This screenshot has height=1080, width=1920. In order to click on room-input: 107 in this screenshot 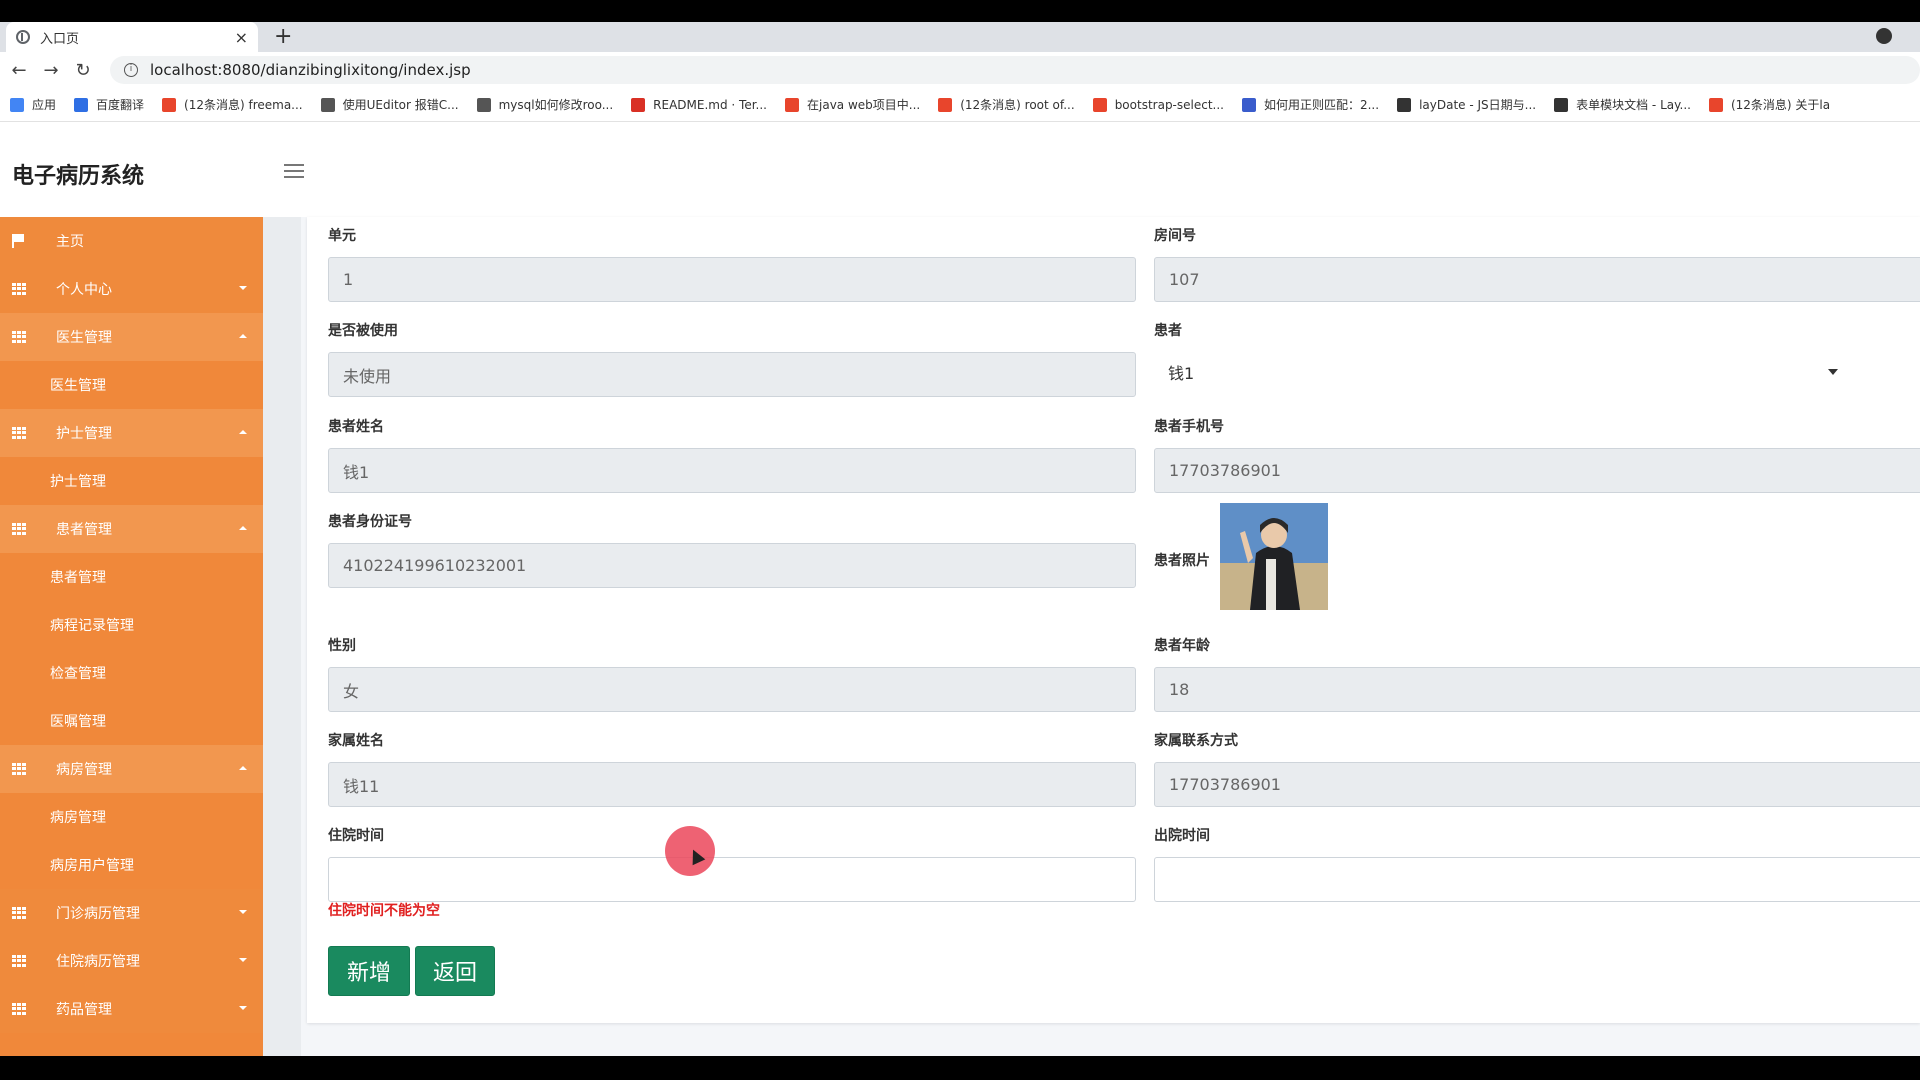, I will do `click(1537, 279)`.